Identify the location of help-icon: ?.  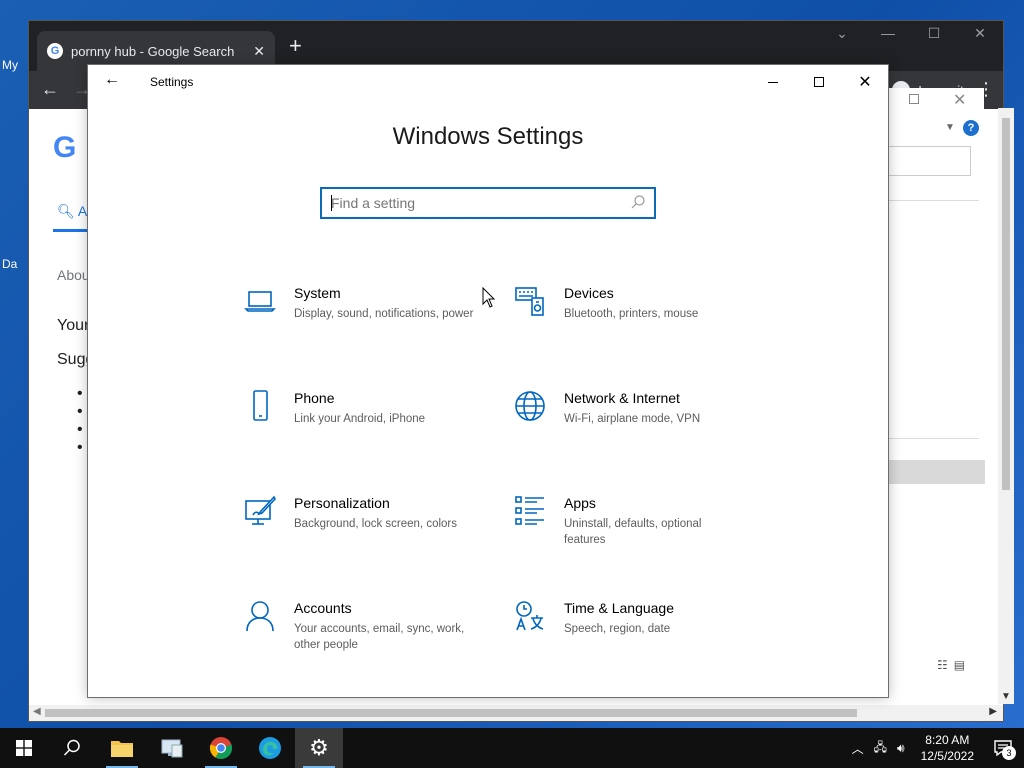
(971, 128).